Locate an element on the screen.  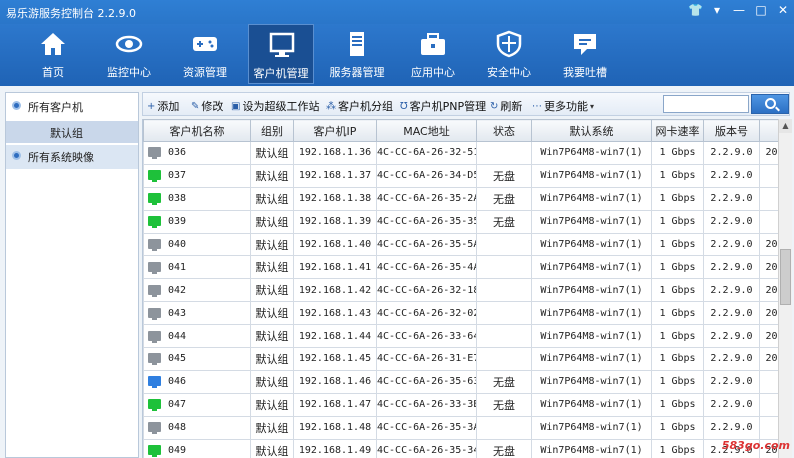
mac-cell: 4C-CC-6A-26-32-51 is located at coordinates (426, 153).